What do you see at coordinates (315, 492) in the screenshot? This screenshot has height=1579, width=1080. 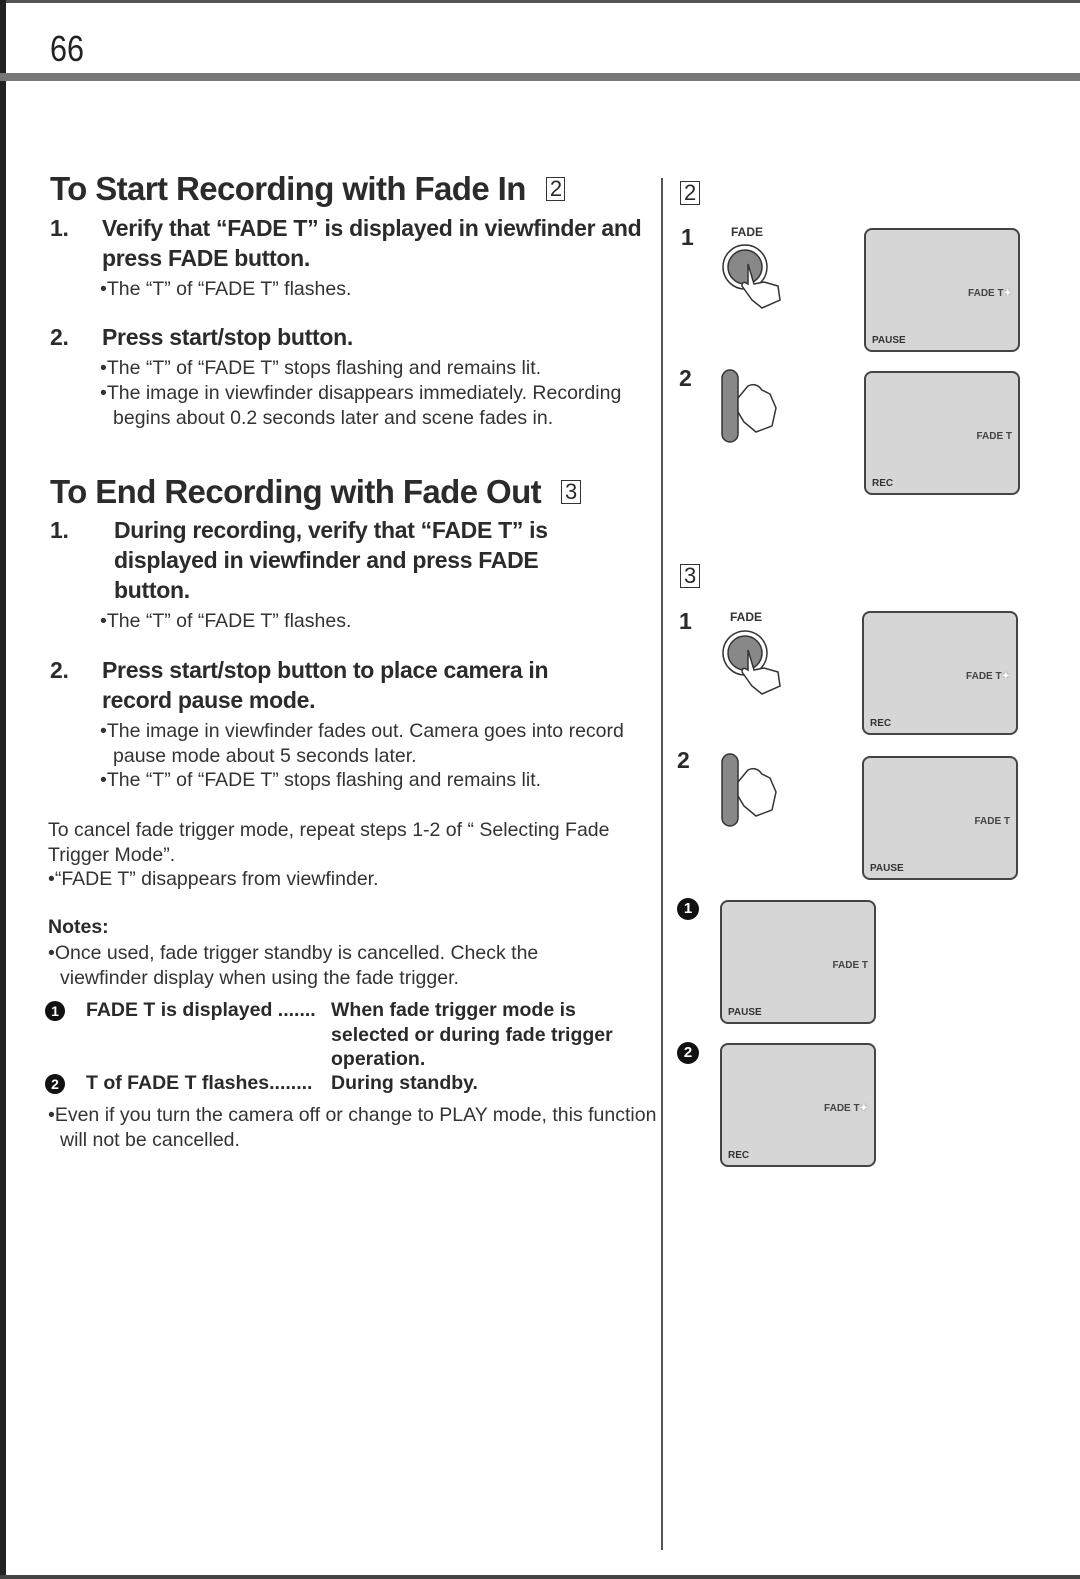 I see `heading-fade-out: To End Recording with Fade Out 3` at bounding box center [315, 492].